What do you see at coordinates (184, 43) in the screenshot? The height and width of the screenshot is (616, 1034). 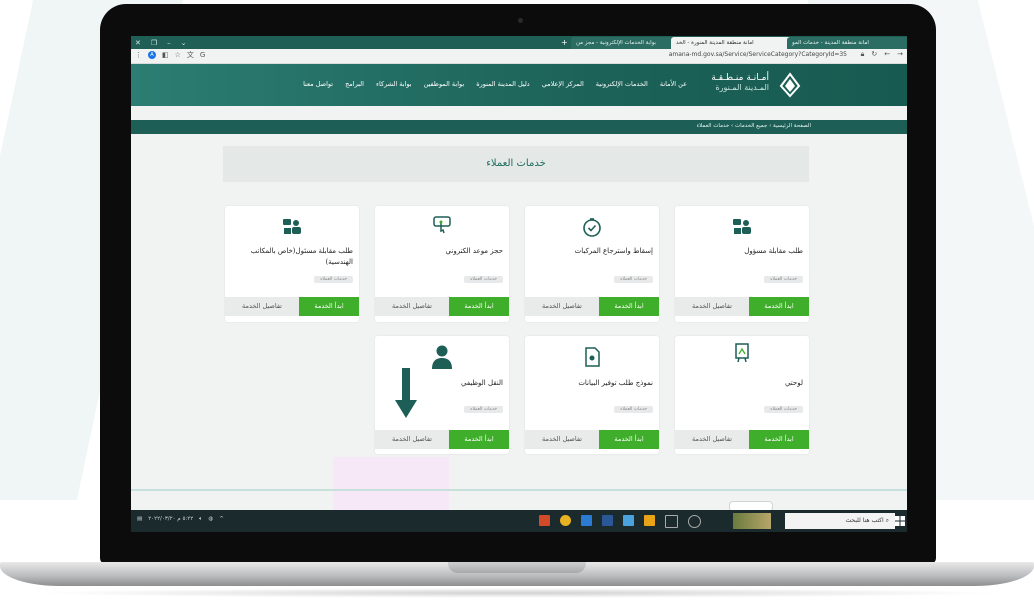 I see `tab-search-icon: ⌄` at bounding box center [184, 43].